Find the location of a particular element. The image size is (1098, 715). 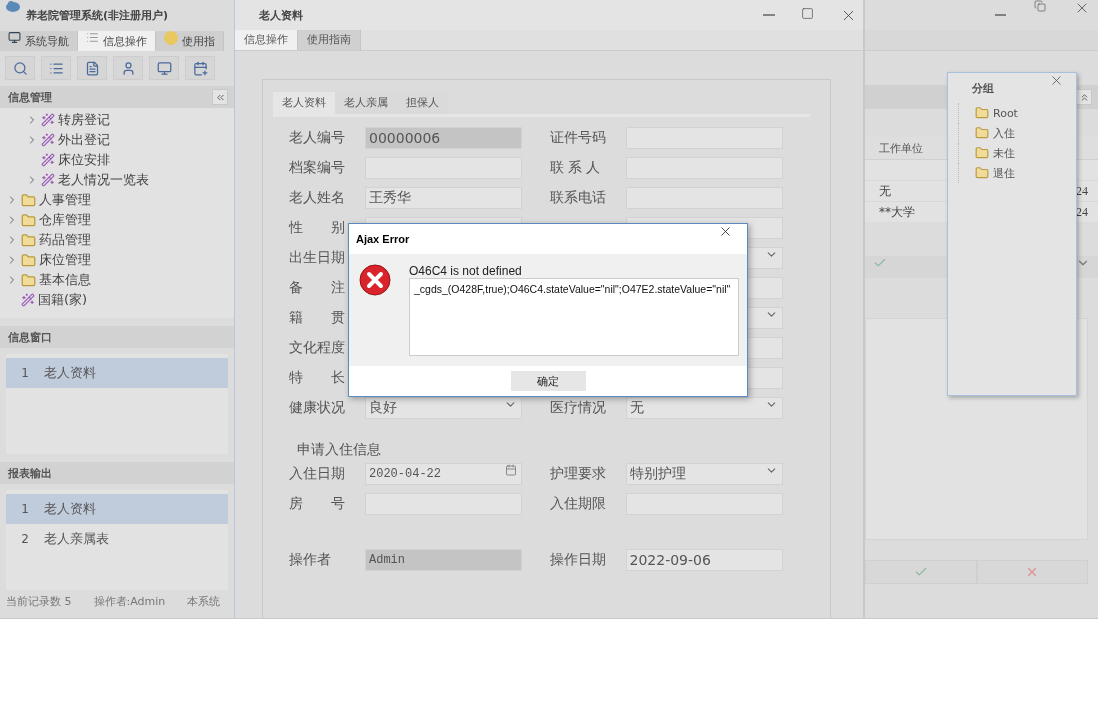

field-label: 医疗情况 is located at coordinates (578, 408).